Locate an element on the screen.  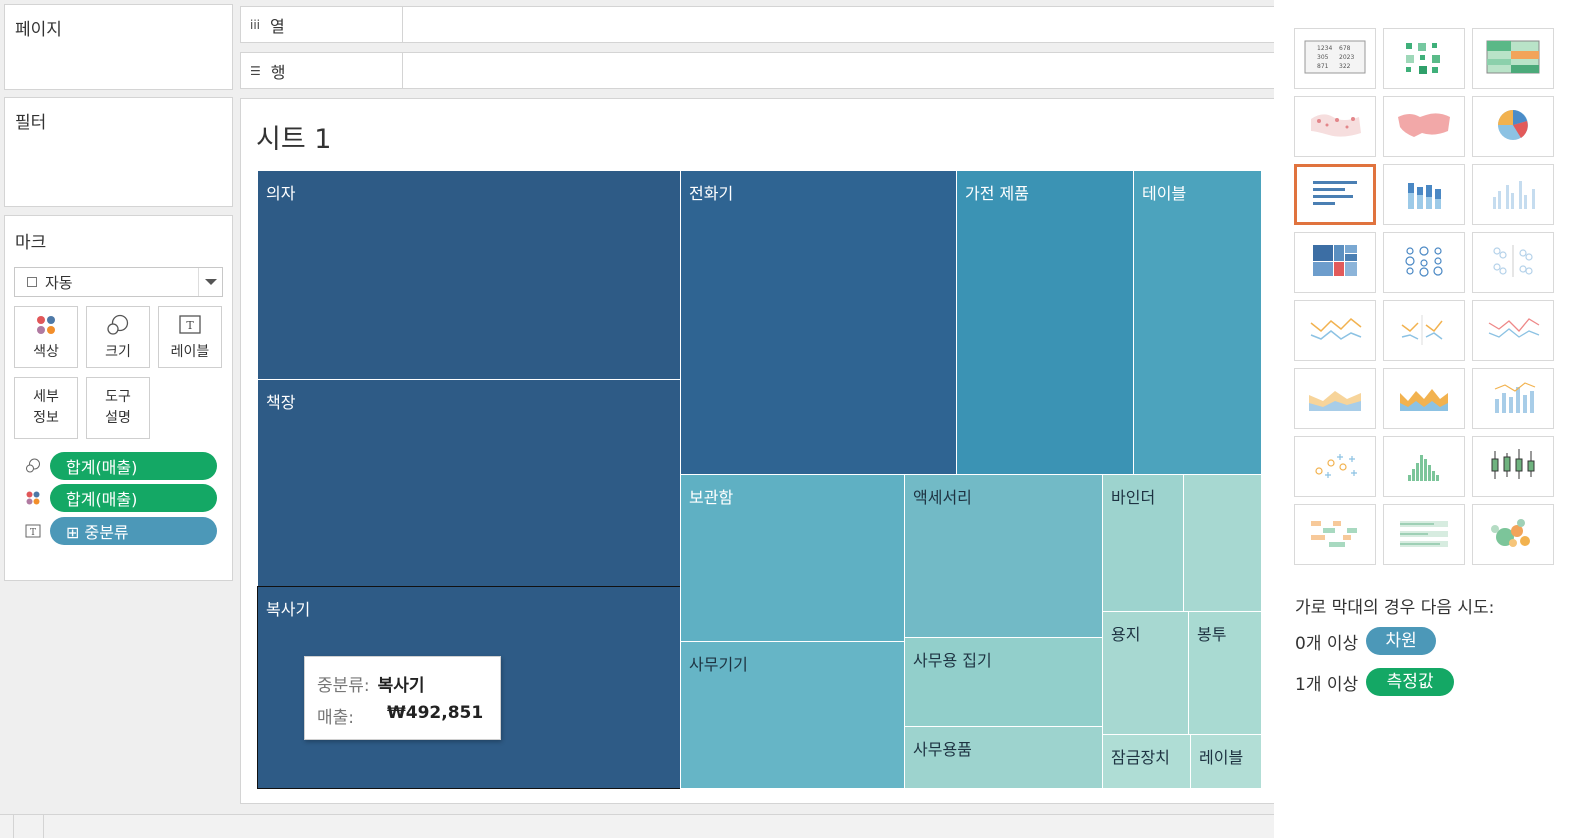
continuous-line-icon is located at coordinates (1335, 331).